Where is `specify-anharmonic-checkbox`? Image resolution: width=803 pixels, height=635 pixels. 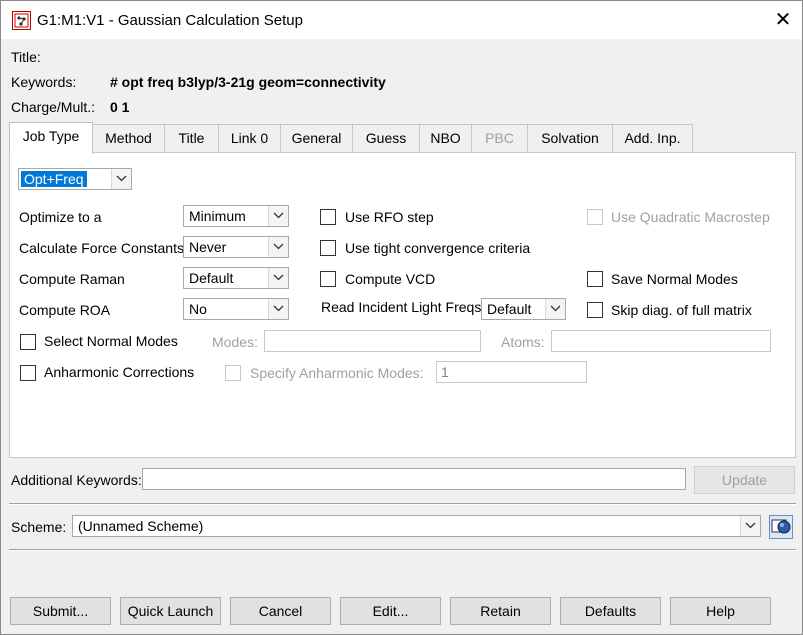
specify-anharmonic-checkbox is located at coordinates (233, 373).